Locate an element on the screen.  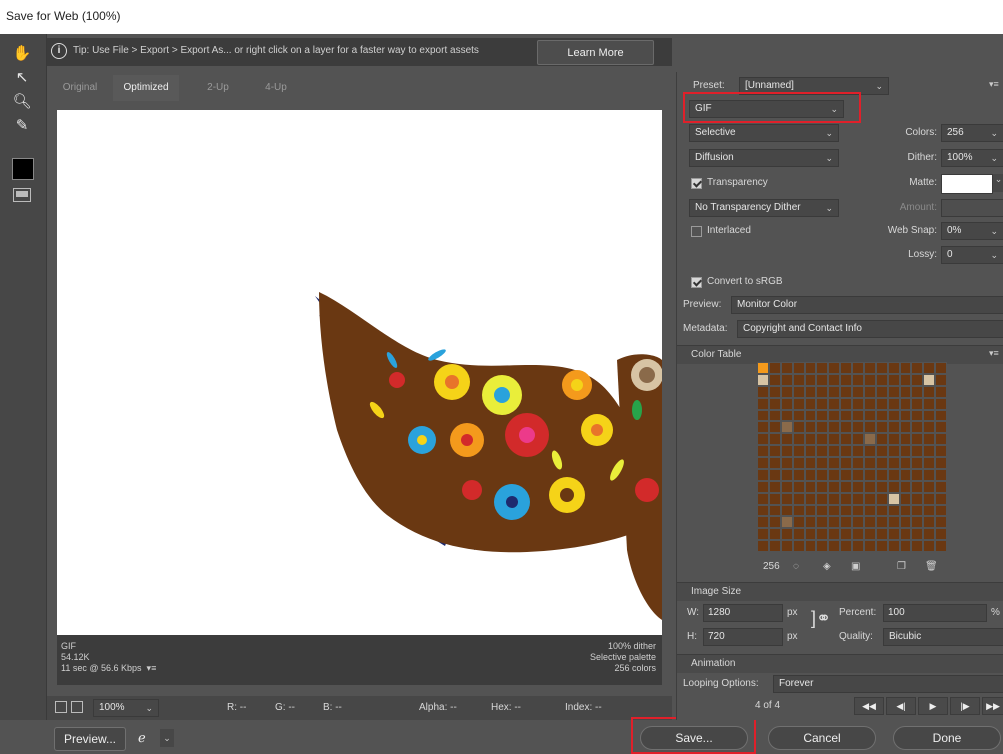
delete-color-icon: 🗑︎ is located at coordinates (931, 566).